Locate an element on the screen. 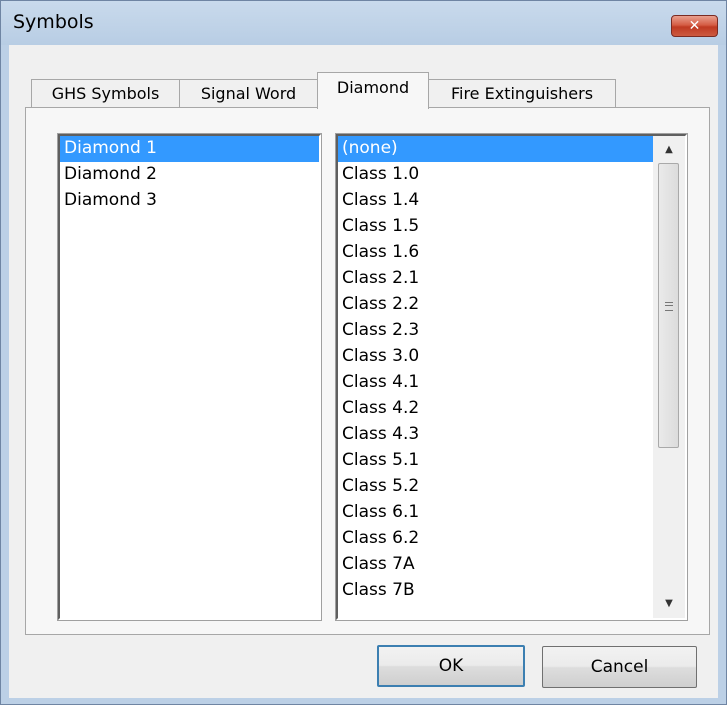 This screenshot has width=727, height=705. list-item: Class 2.2 is located at coordinates (495, 305).